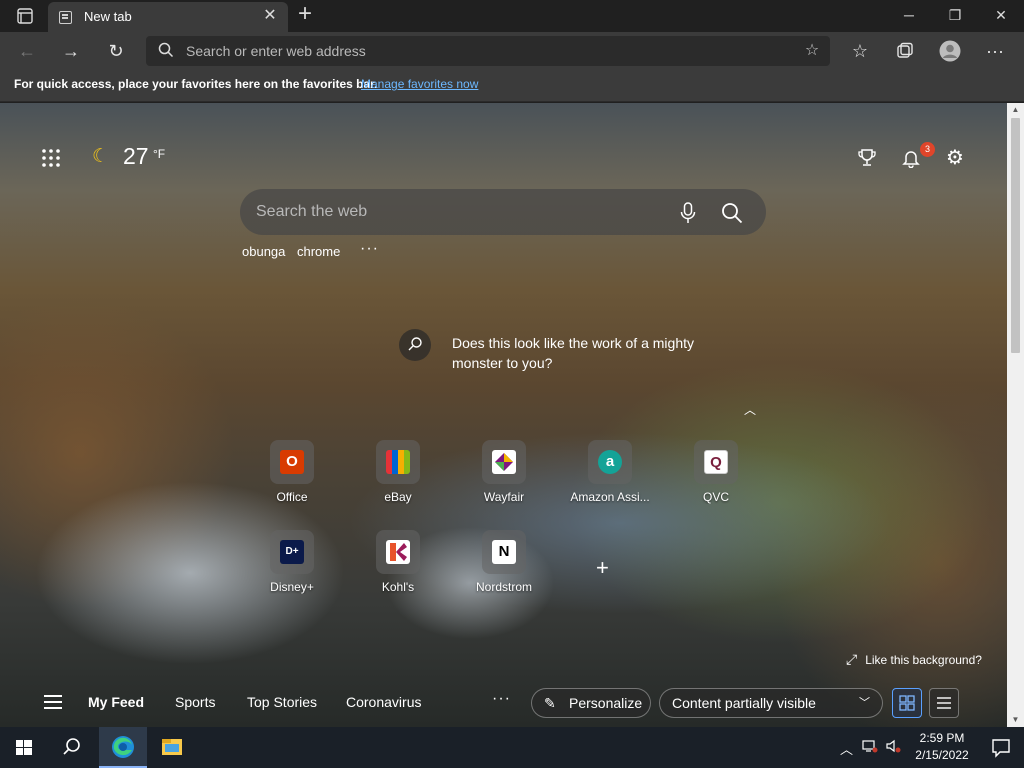  I want to click on page-scrollbar: ▲ ▼, so click(1015, 415).